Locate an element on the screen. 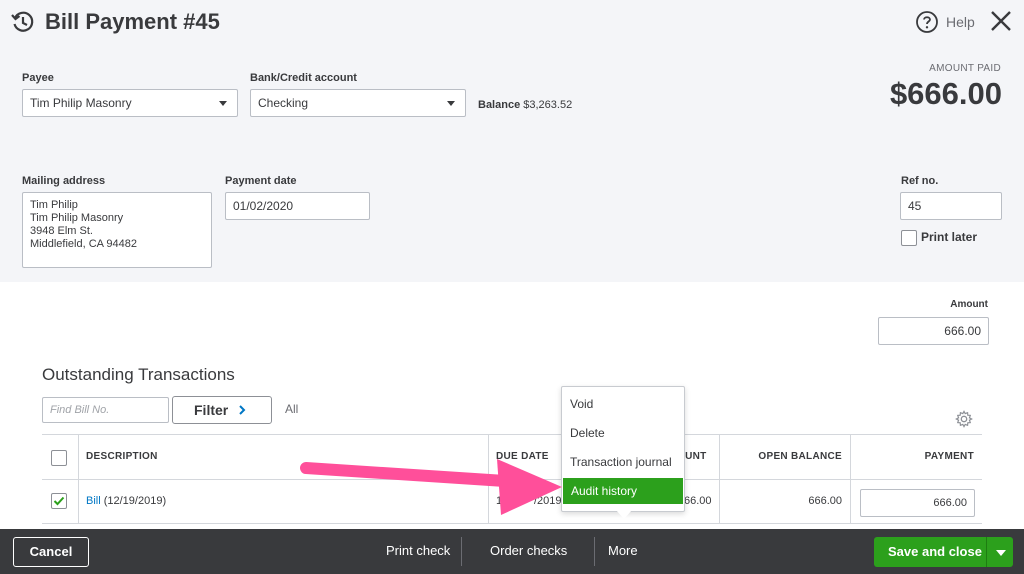 Image resolution: width=1024 pixels, height=574 pixels. column-open-balance: OPEN BALANCE is located at coordinates (800, 457).